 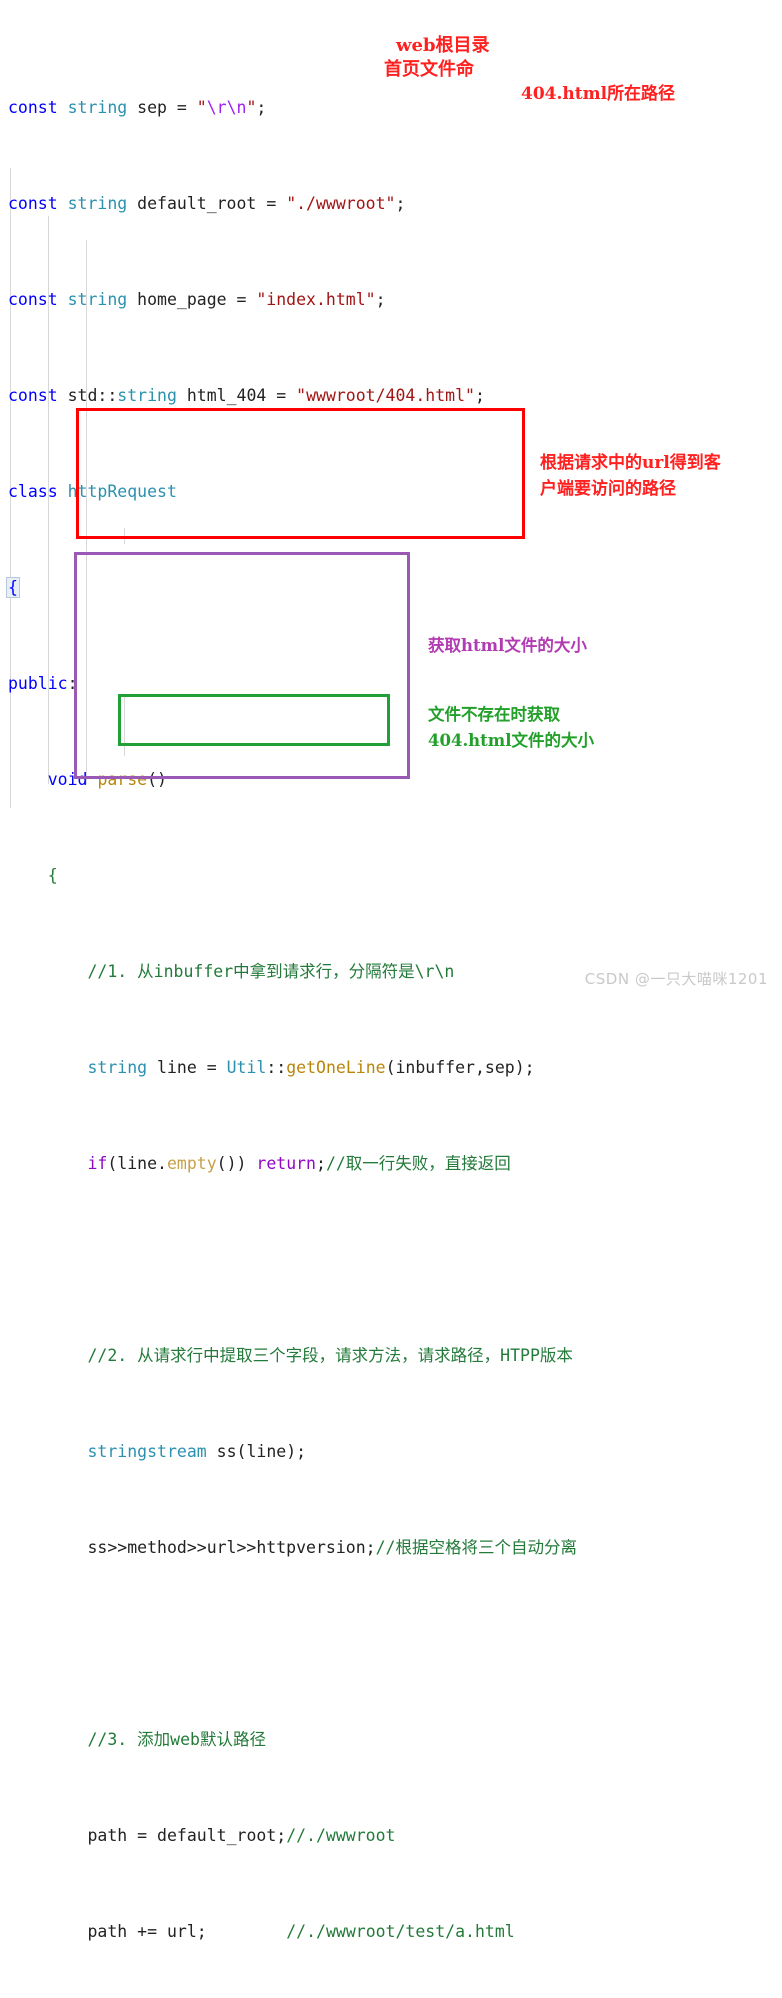 I want to click on code-line-9: {, so click(x=52, y=875).